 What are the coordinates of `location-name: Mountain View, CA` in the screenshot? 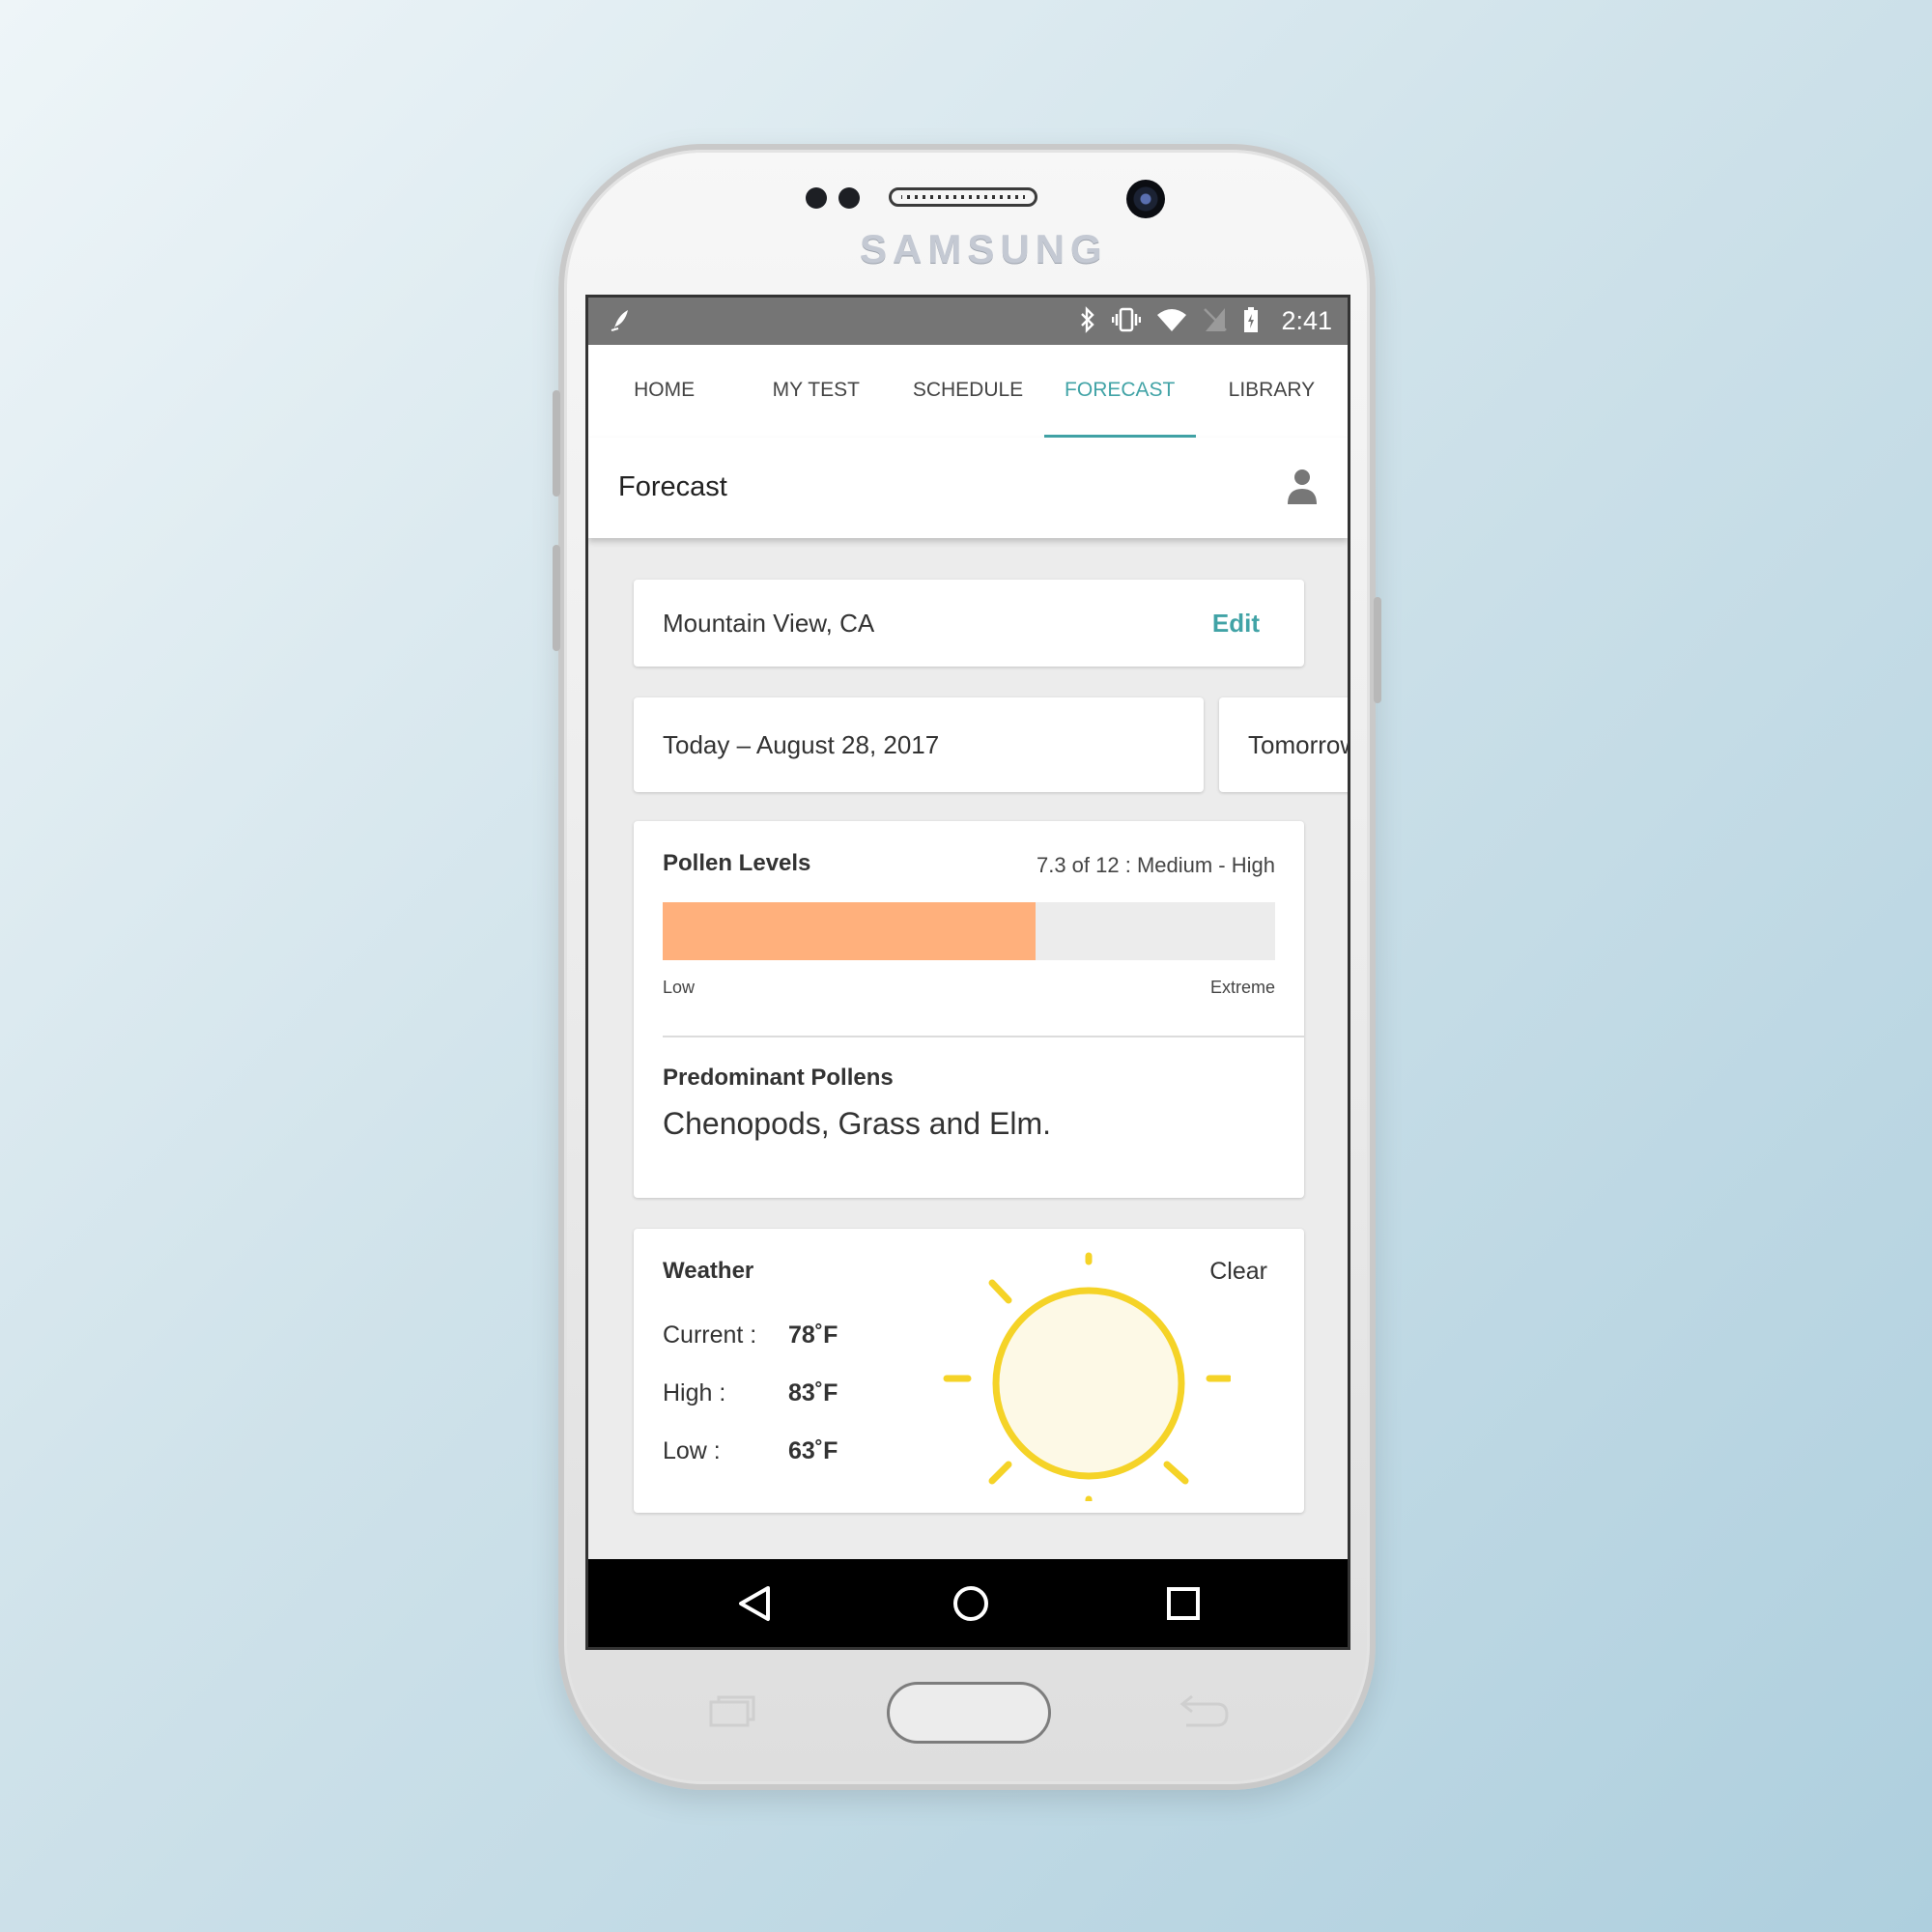 It's located at (769, 623).